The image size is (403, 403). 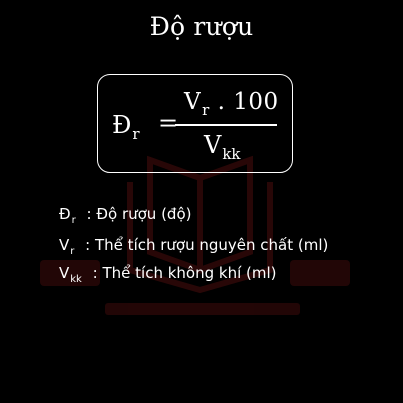 I want to click on formula-box: Đr = Vr . 100 Vkk, so click(x=195, y=123).